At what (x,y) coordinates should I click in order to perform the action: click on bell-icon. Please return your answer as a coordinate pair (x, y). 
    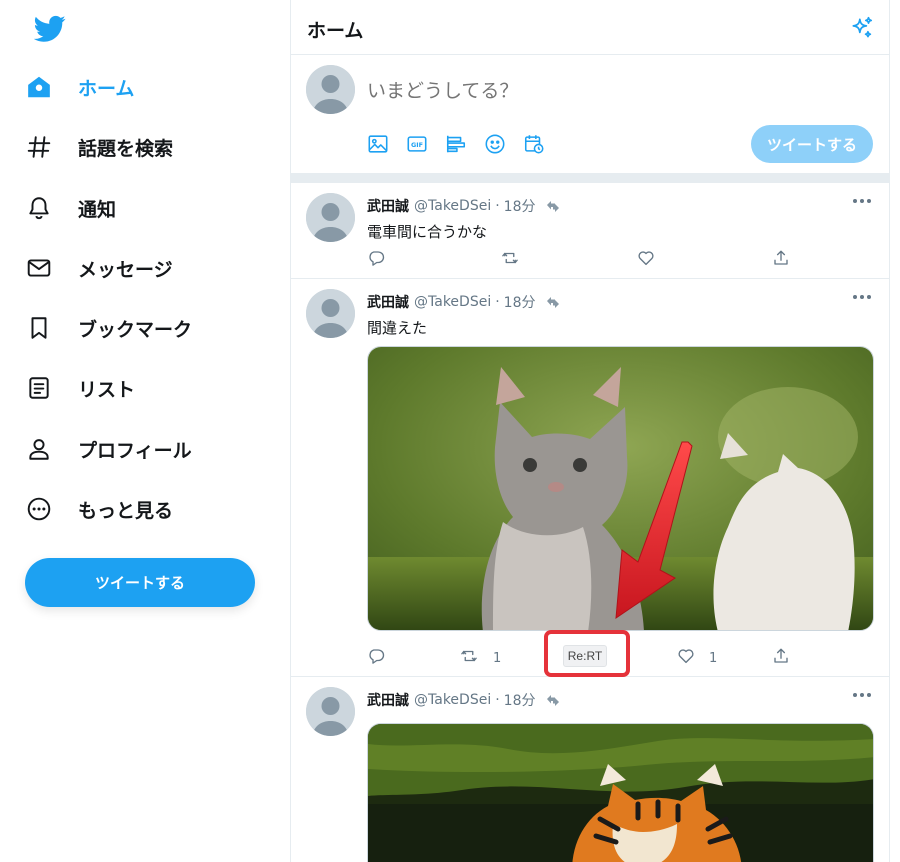
    Looking at the image, I should click on (39, 208).